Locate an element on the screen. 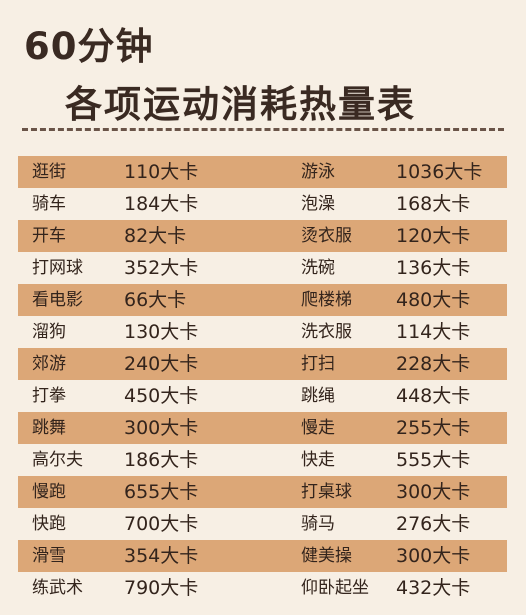 This screenshot has height=615, width=526. title-line2: 各项运动消耗热量表 is located at coordinates (240, 104).